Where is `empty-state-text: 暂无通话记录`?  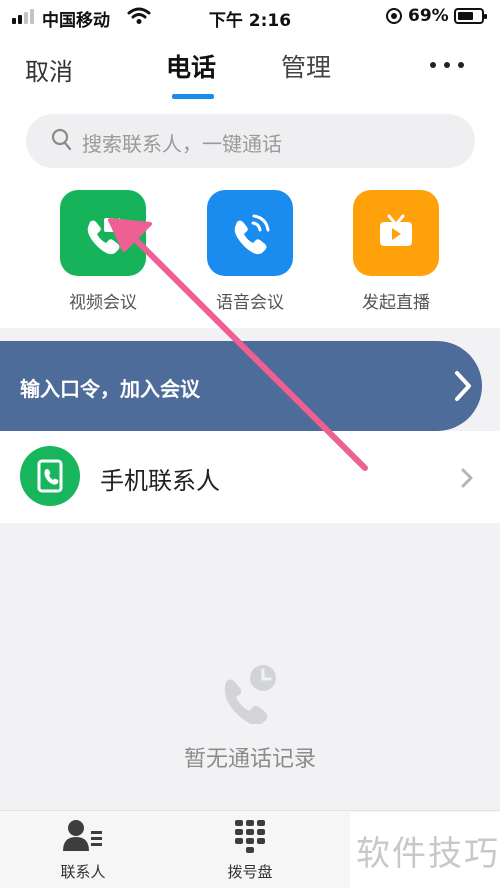
empty-state-text: 暂无通话记录 is located at coordinates (249, 759).